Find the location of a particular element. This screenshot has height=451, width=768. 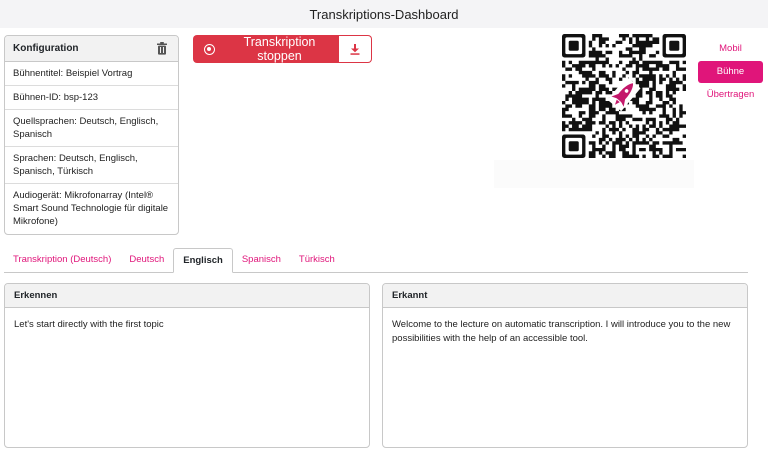

tab-spanish: Spanisch is located at coordinates (261, 260).